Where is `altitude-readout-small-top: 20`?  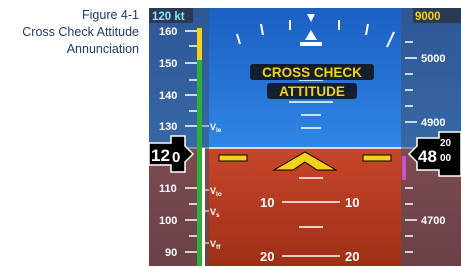 altitude-readout-small-top: 20 is located at coordinates (446, 143).